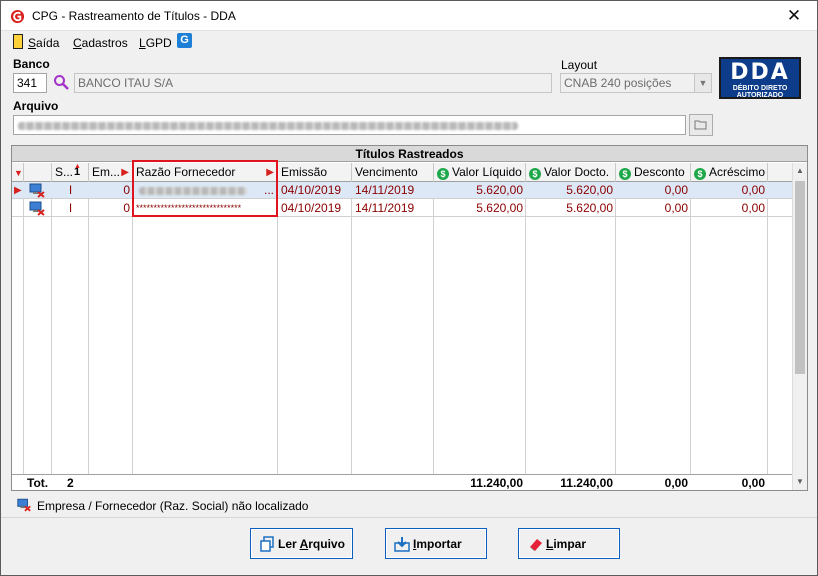 The height and width of the screenshot is (576, 818). I want to click on dda-logo-line2: AUTORIZADO, so click(760, 95).